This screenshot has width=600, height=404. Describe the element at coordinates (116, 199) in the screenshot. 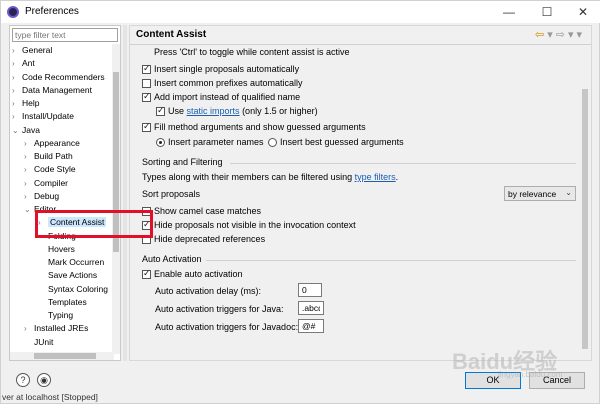

I see `tree-vertical-scrollbar` at that location.